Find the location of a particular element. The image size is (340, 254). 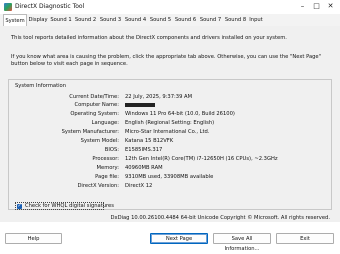

tab-sound-7: Sound 7 is located at coordinates (210, 20).